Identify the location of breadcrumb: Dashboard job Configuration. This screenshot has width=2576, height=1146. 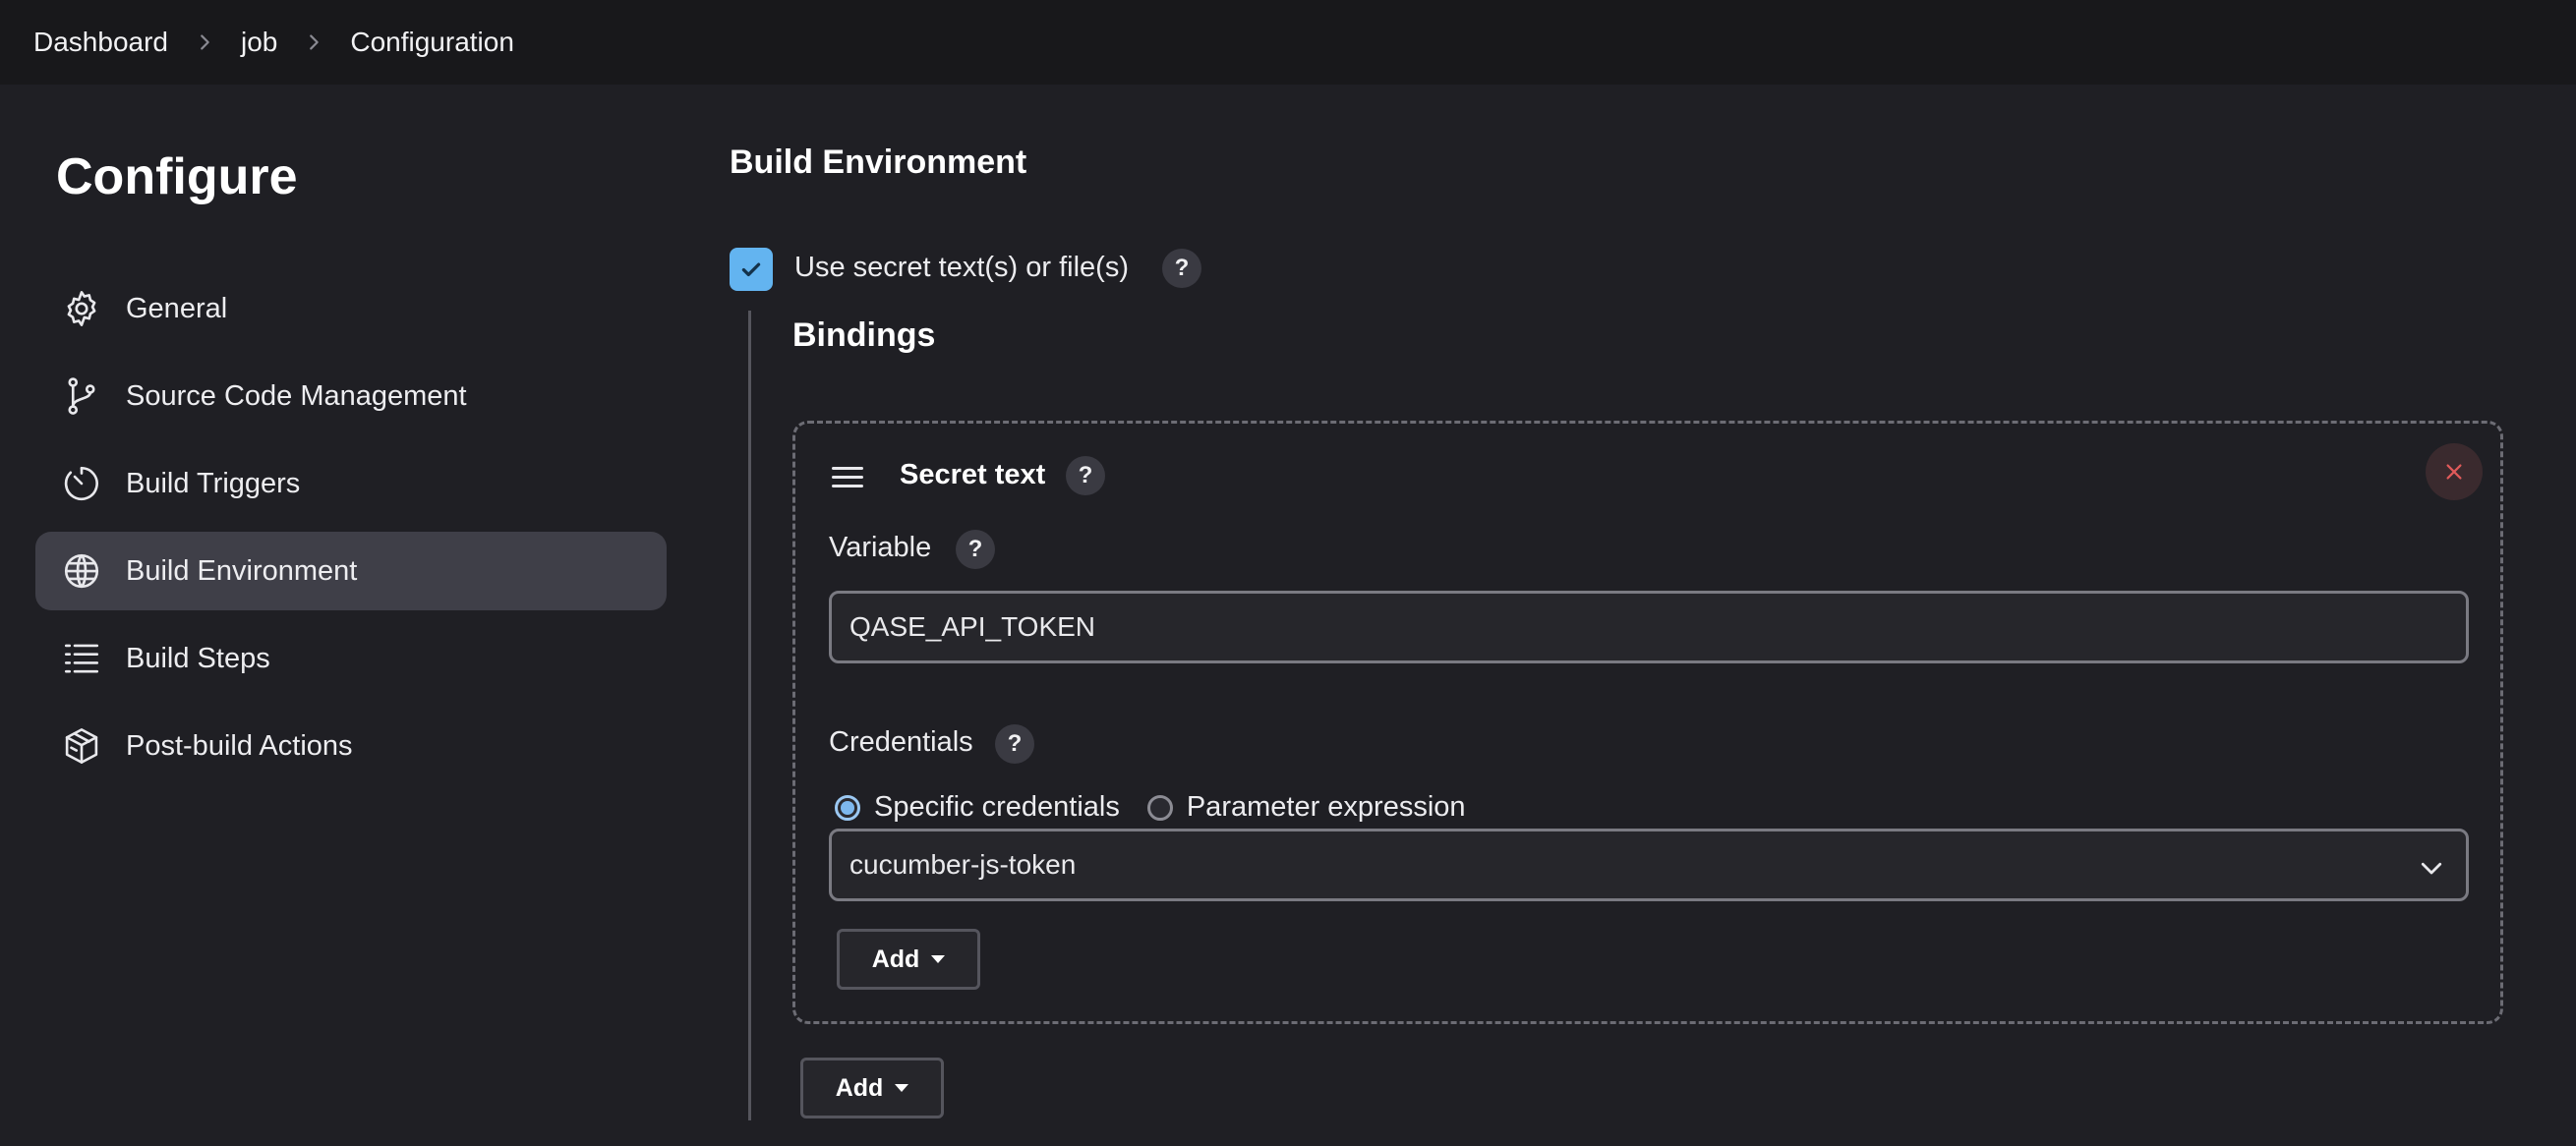
(1288, 42).